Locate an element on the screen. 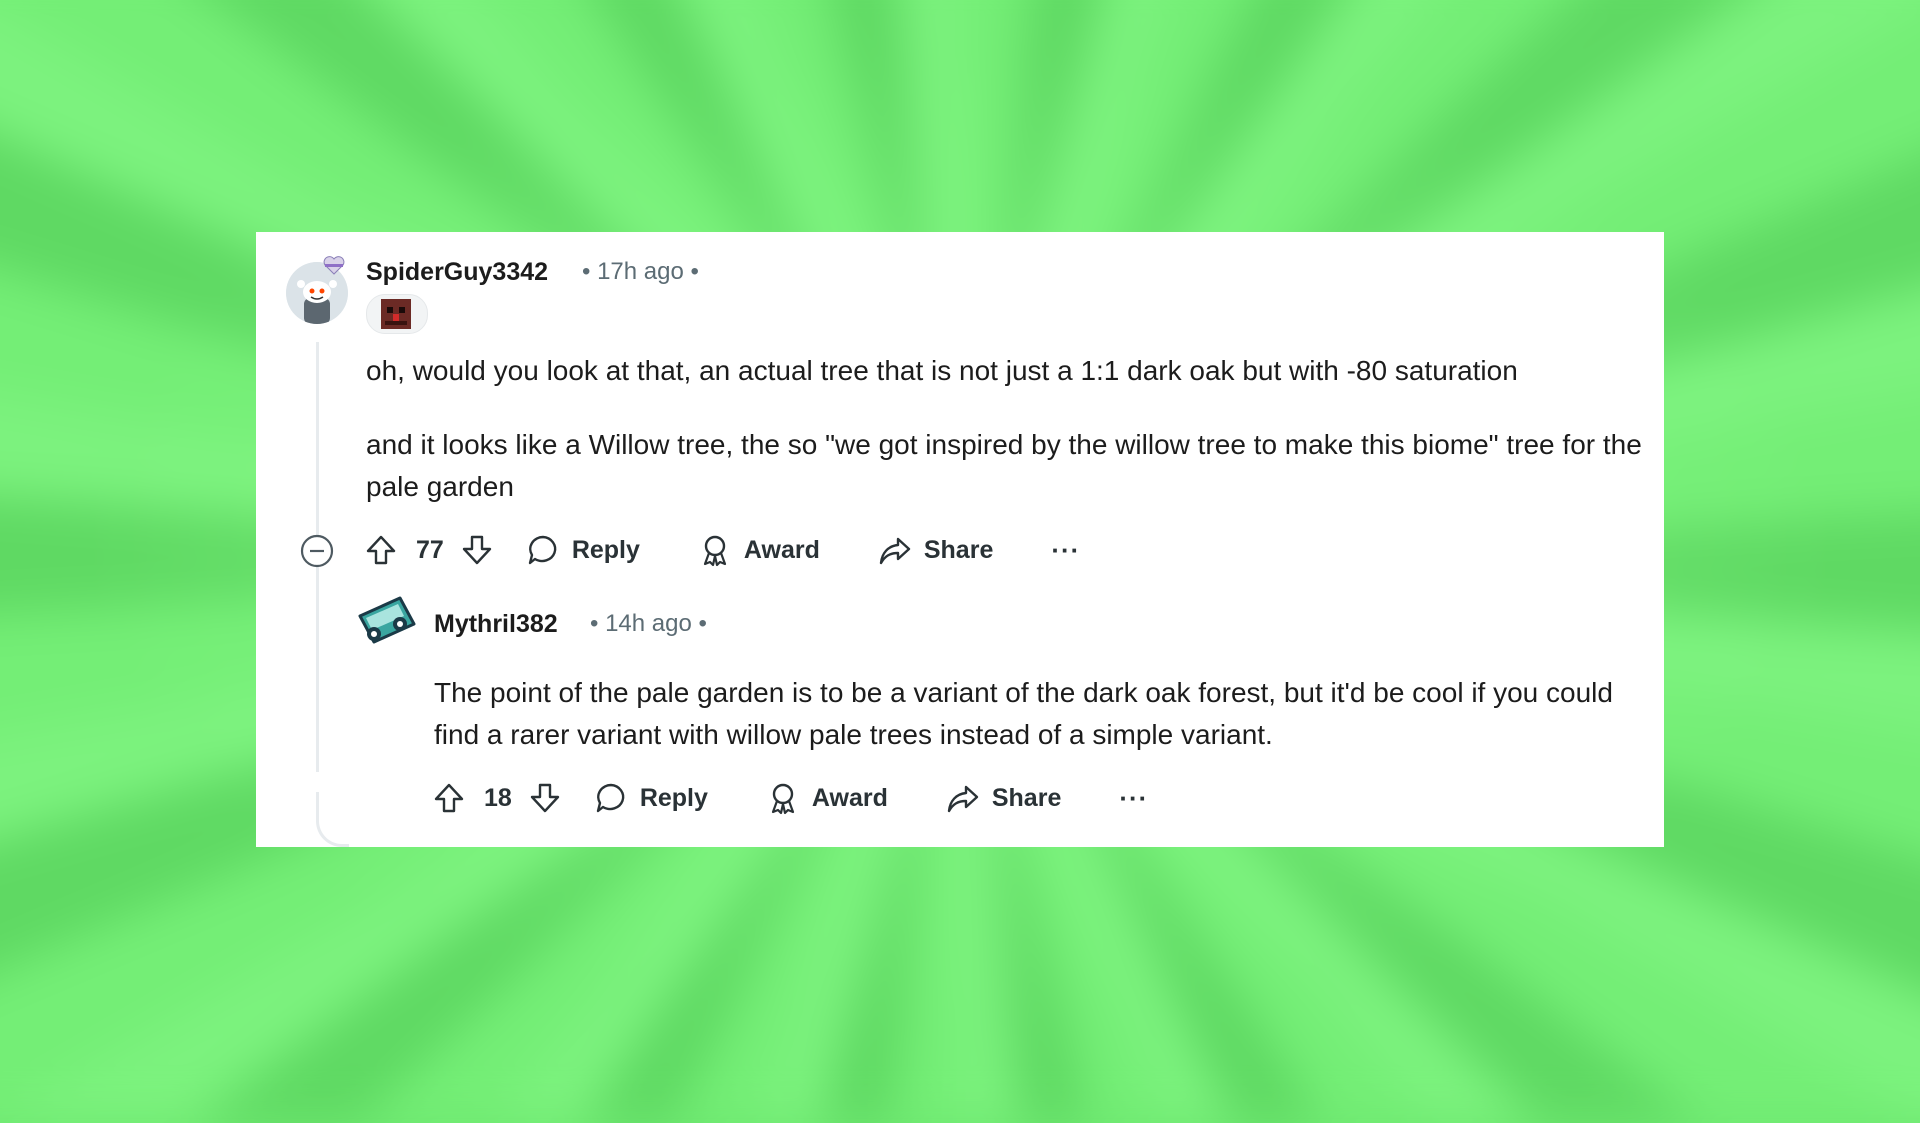 This screenshot has height=1123, width=1920. vote-control: 77 is located at coordinates (429, 550).